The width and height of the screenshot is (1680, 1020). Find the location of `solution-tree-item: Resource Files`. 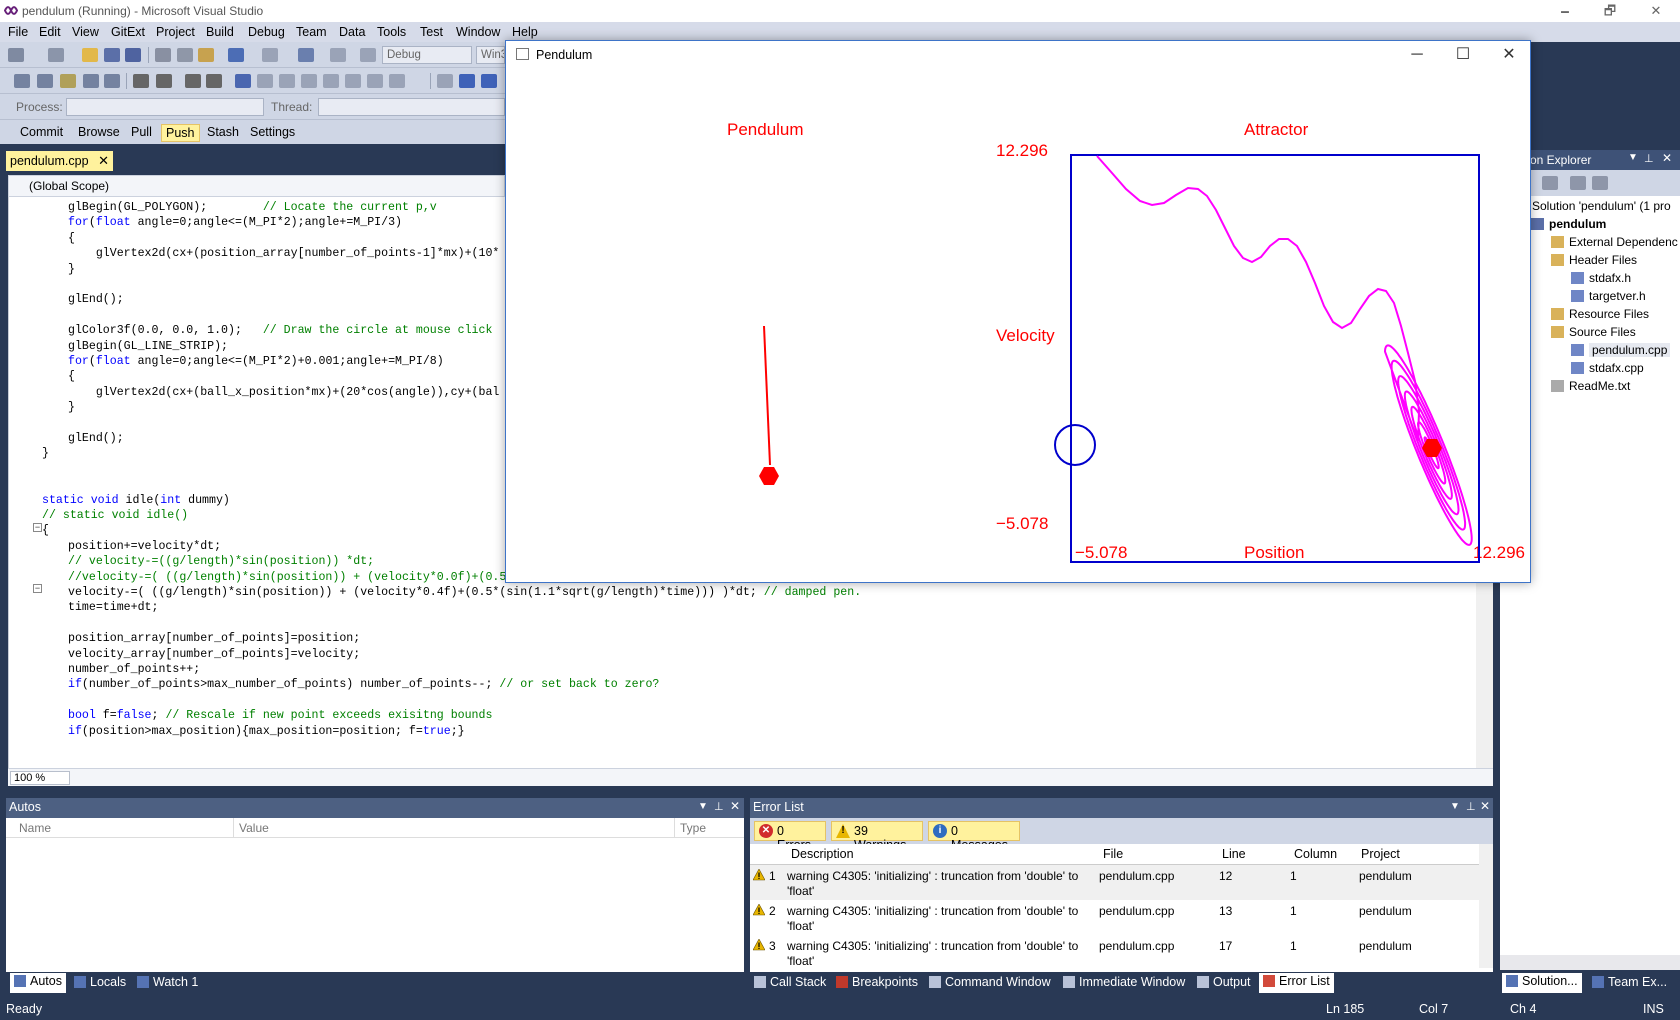

solution-tree-item: Resource Files is located at coordinates (1609, 314).